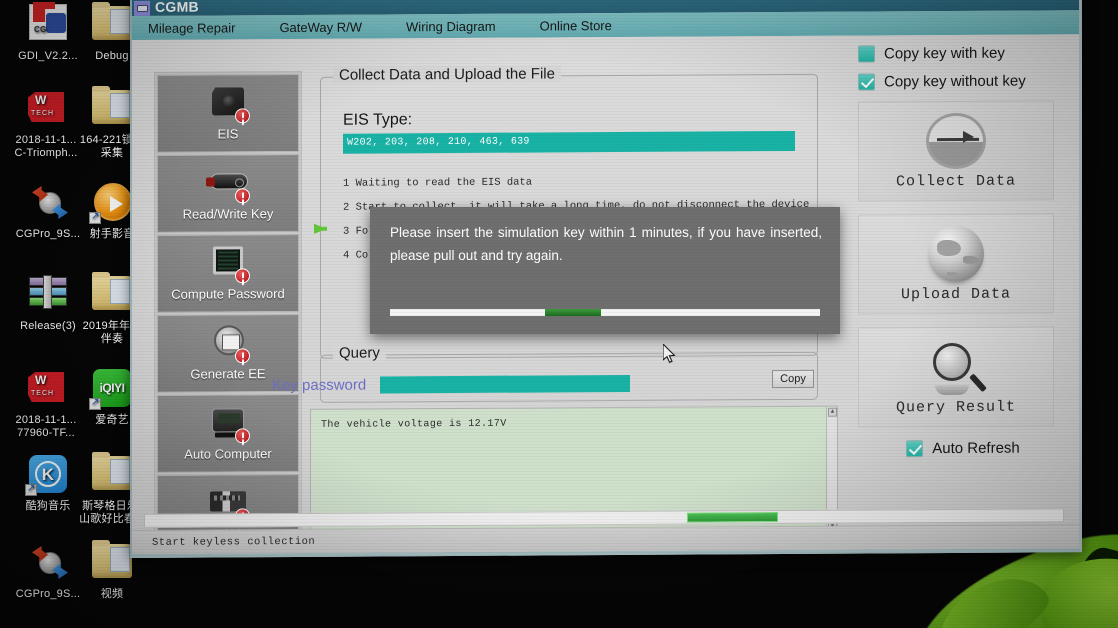 The width and height of the screenshot is (1118, 628). I want to click on globe-upload-icon, so click(956, 253).